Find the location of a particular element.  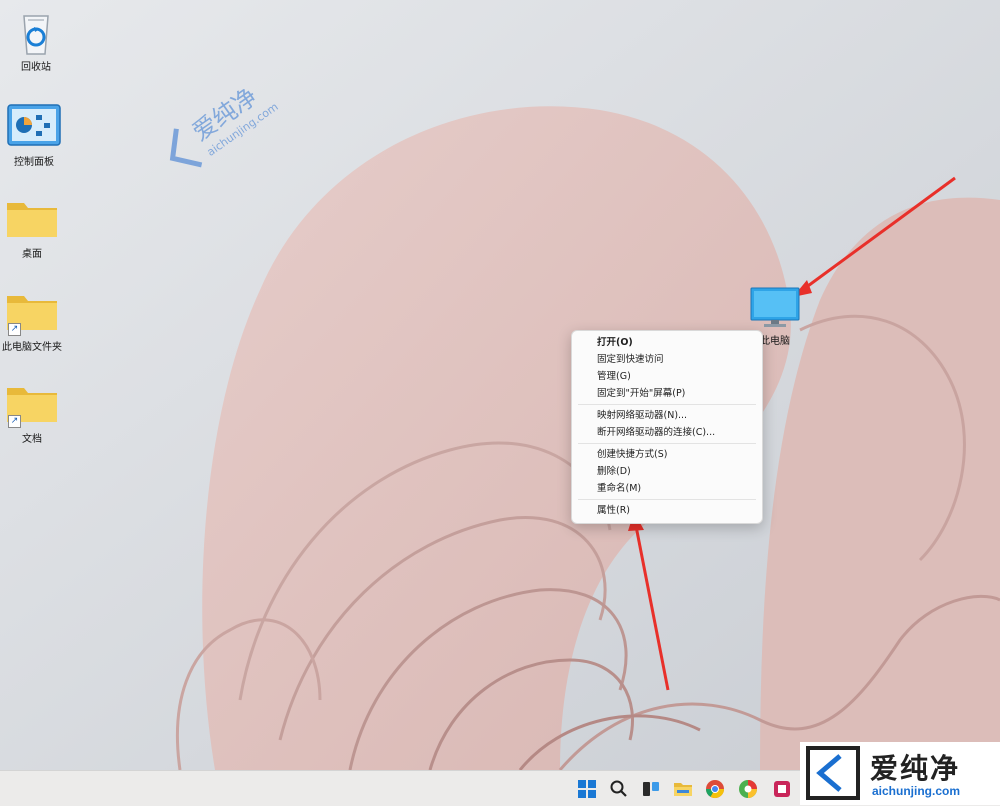

desktop-icon-documents: ↗ 文档 is located at coordinates (32, 412).